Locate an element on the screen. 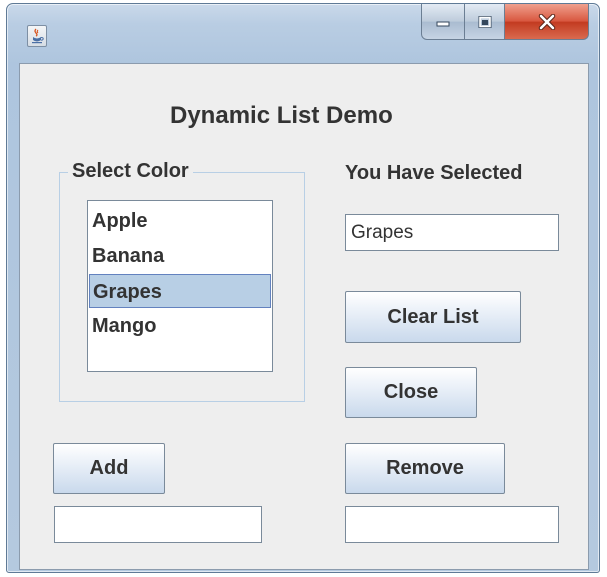  add-input is located at coordinates (158, 524).